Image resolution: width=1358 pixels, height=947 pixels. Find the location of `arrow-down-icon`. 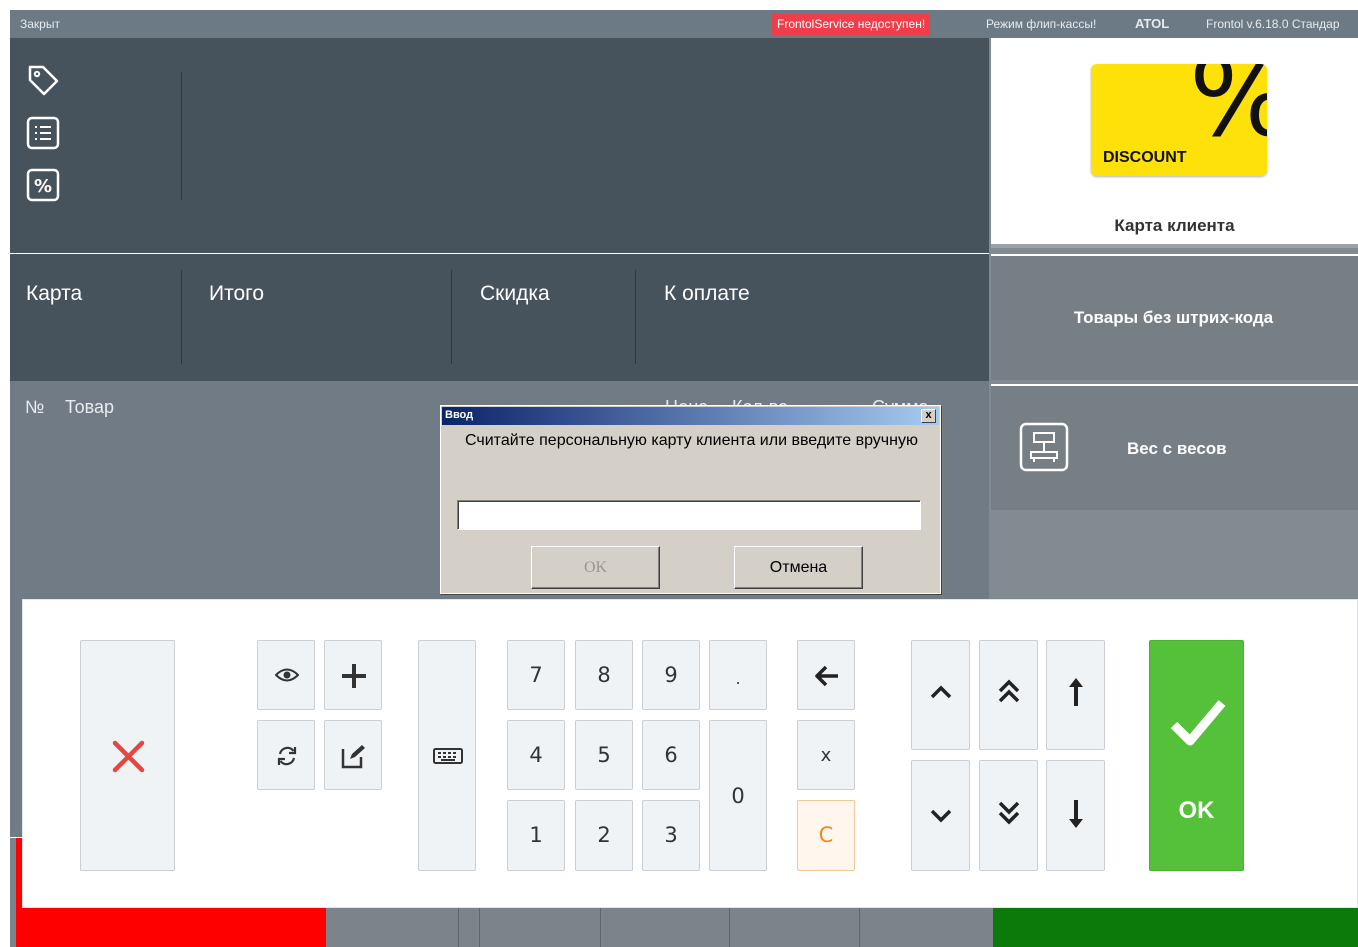

arrow-down-icon is located at coordinates (941, 816).